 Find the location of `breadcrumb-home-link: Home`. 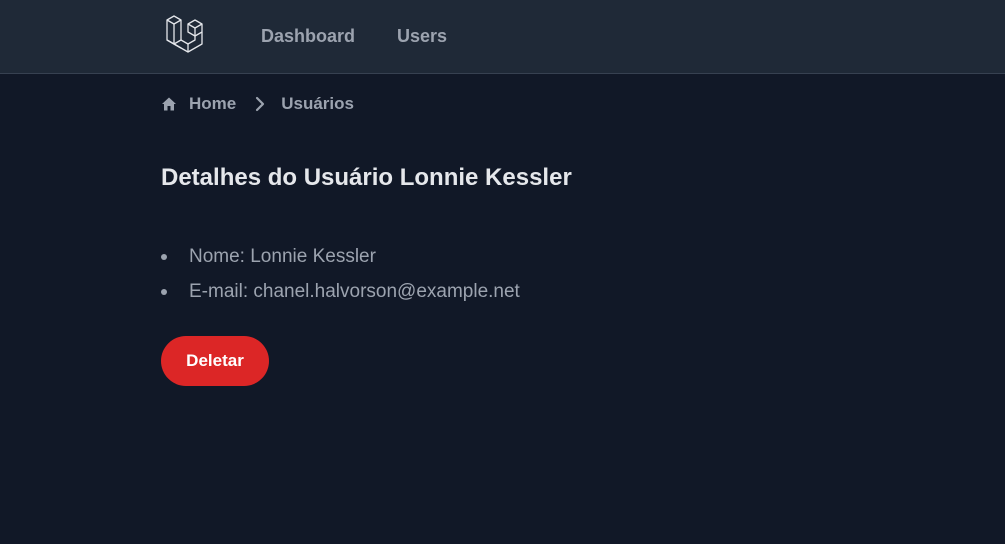

breadcrumb-home-link: Home is located at coordinates (212, 104).